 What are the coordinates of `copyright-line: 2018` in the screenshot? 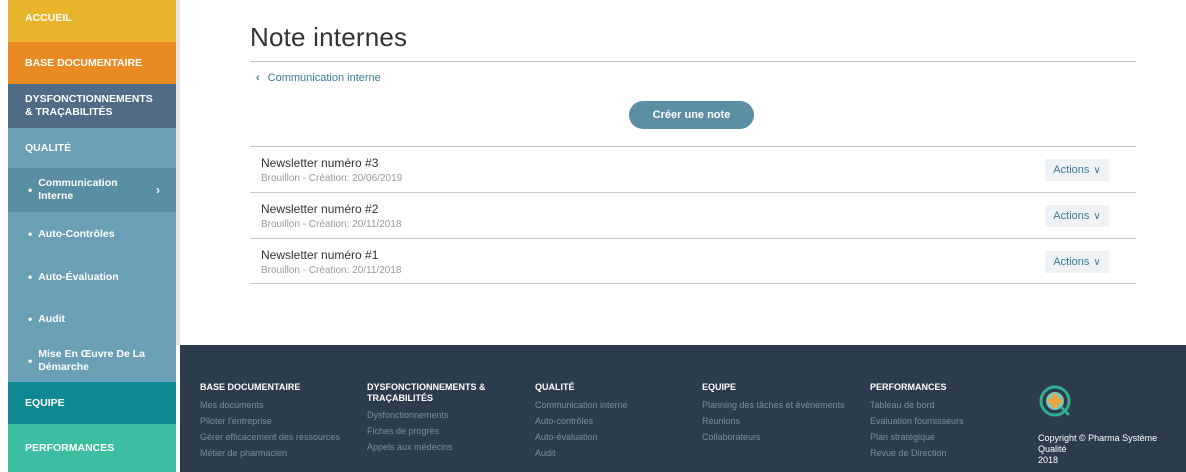 It's located at (1048, 460).